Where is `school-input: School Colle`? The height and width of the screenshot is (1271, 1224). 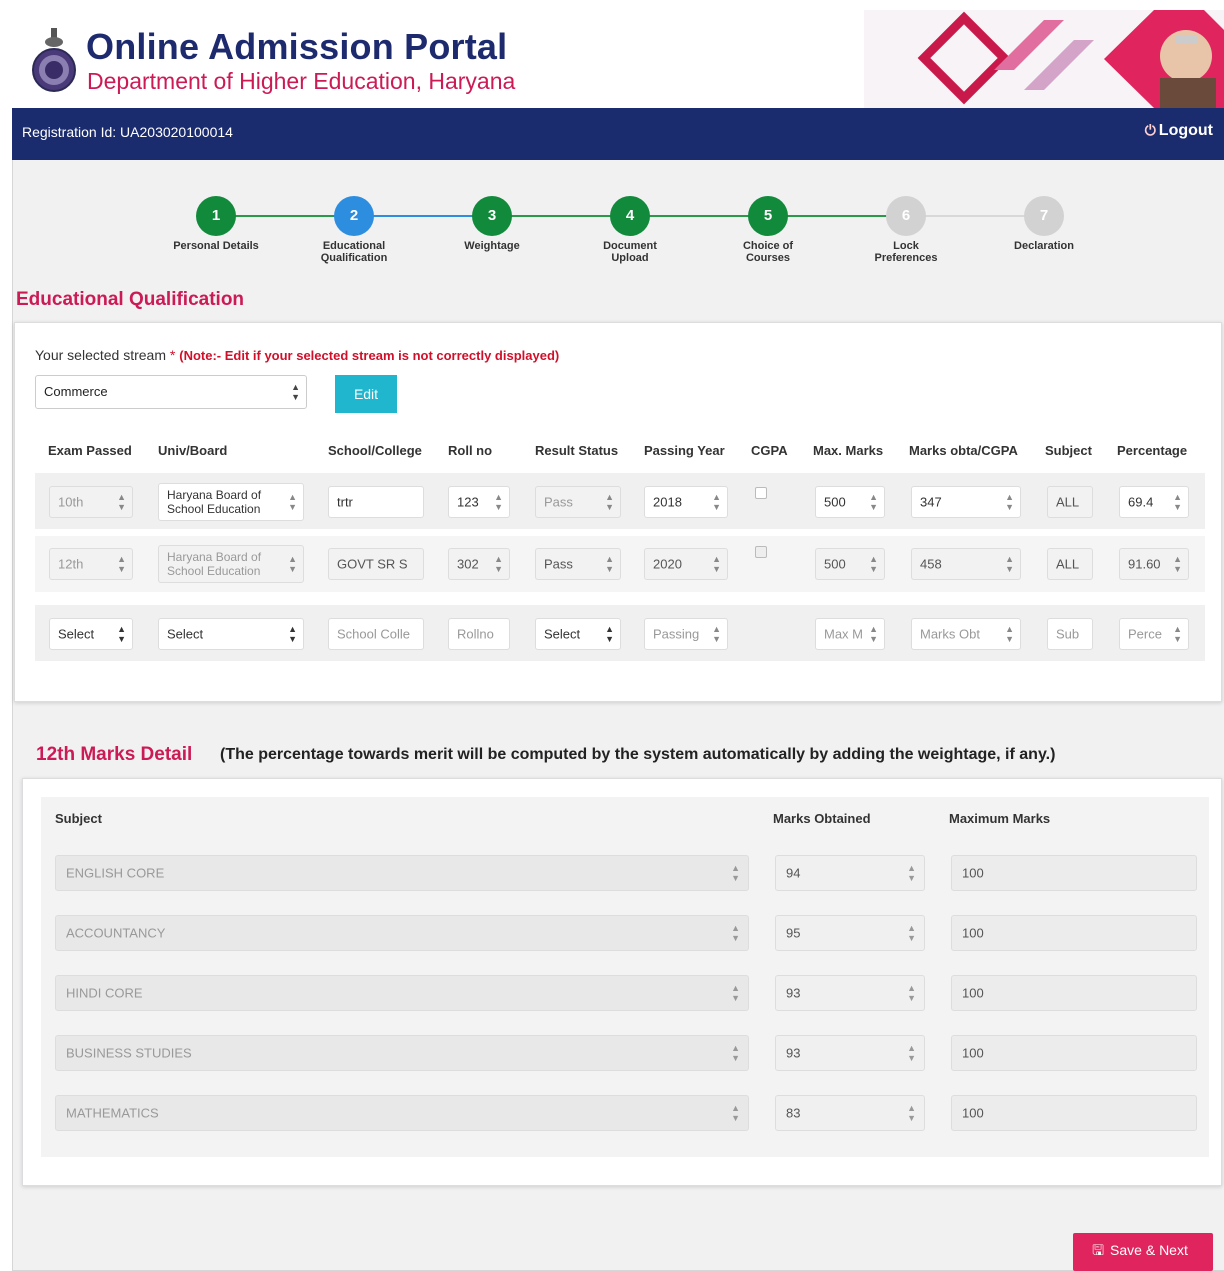
school-input: School Colle is located at coordinates (376, 634).